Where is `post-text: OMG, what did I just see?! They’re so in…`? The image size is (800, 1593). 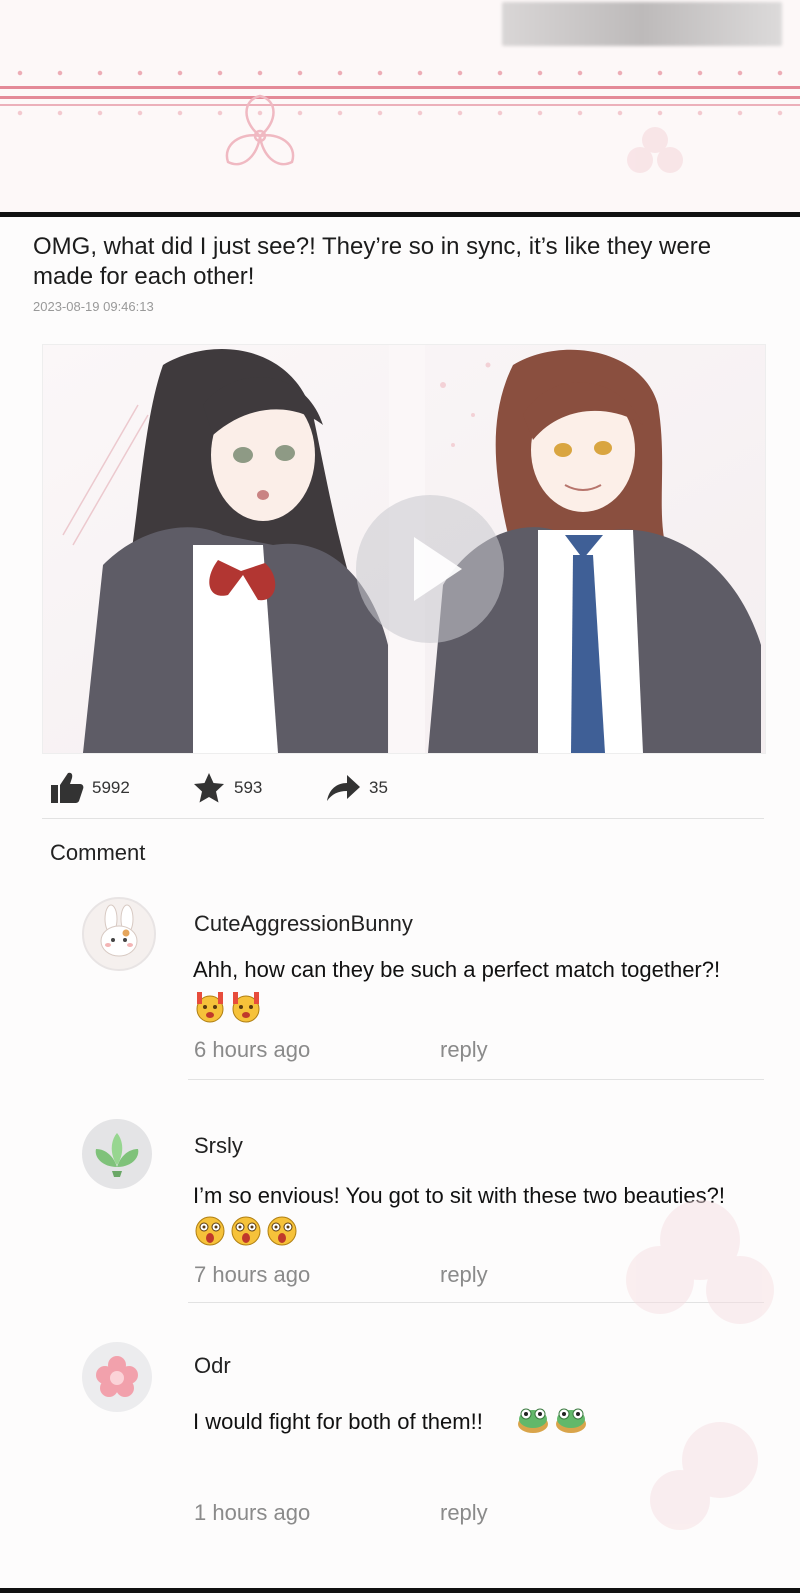
post-text: OMG, what did I just see?! They’re so in… is located at coordinates (372, 261).